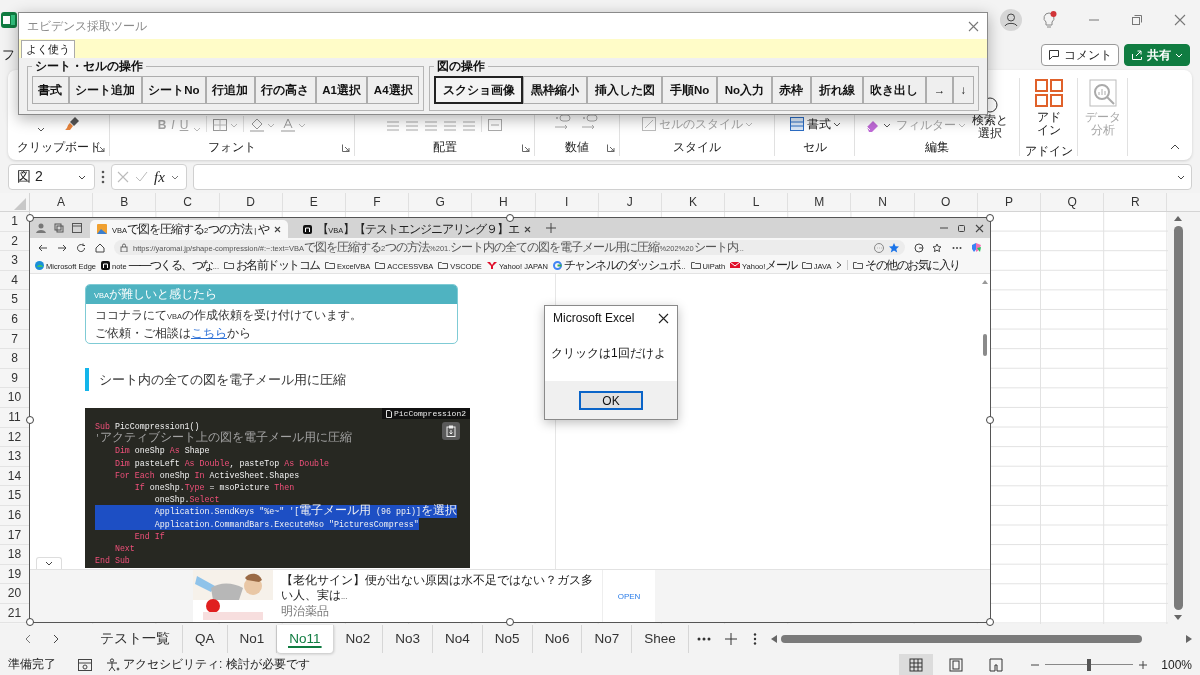 The height and width of the screenshot is (675, 1200). I want to click on tool-button: A4選択, so click(393, 90).